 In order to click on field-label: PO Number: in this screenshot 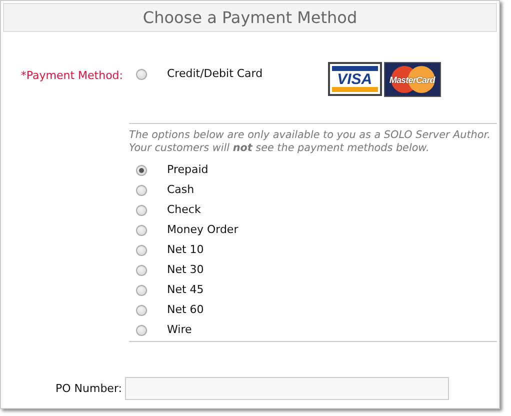, I will do `click(88, 388)`.